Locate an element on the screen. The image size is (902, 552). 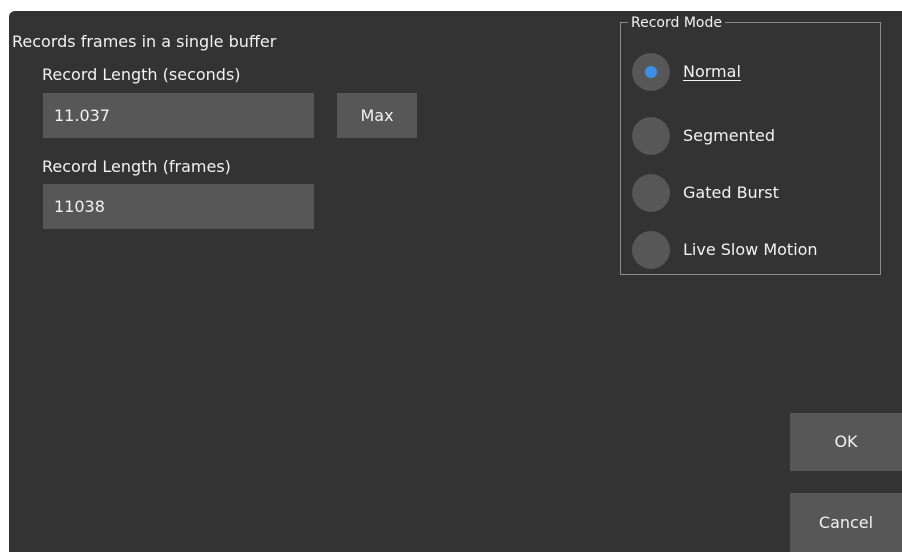
radio-option-segmented: Segmented is located at coordinates (752, 137).